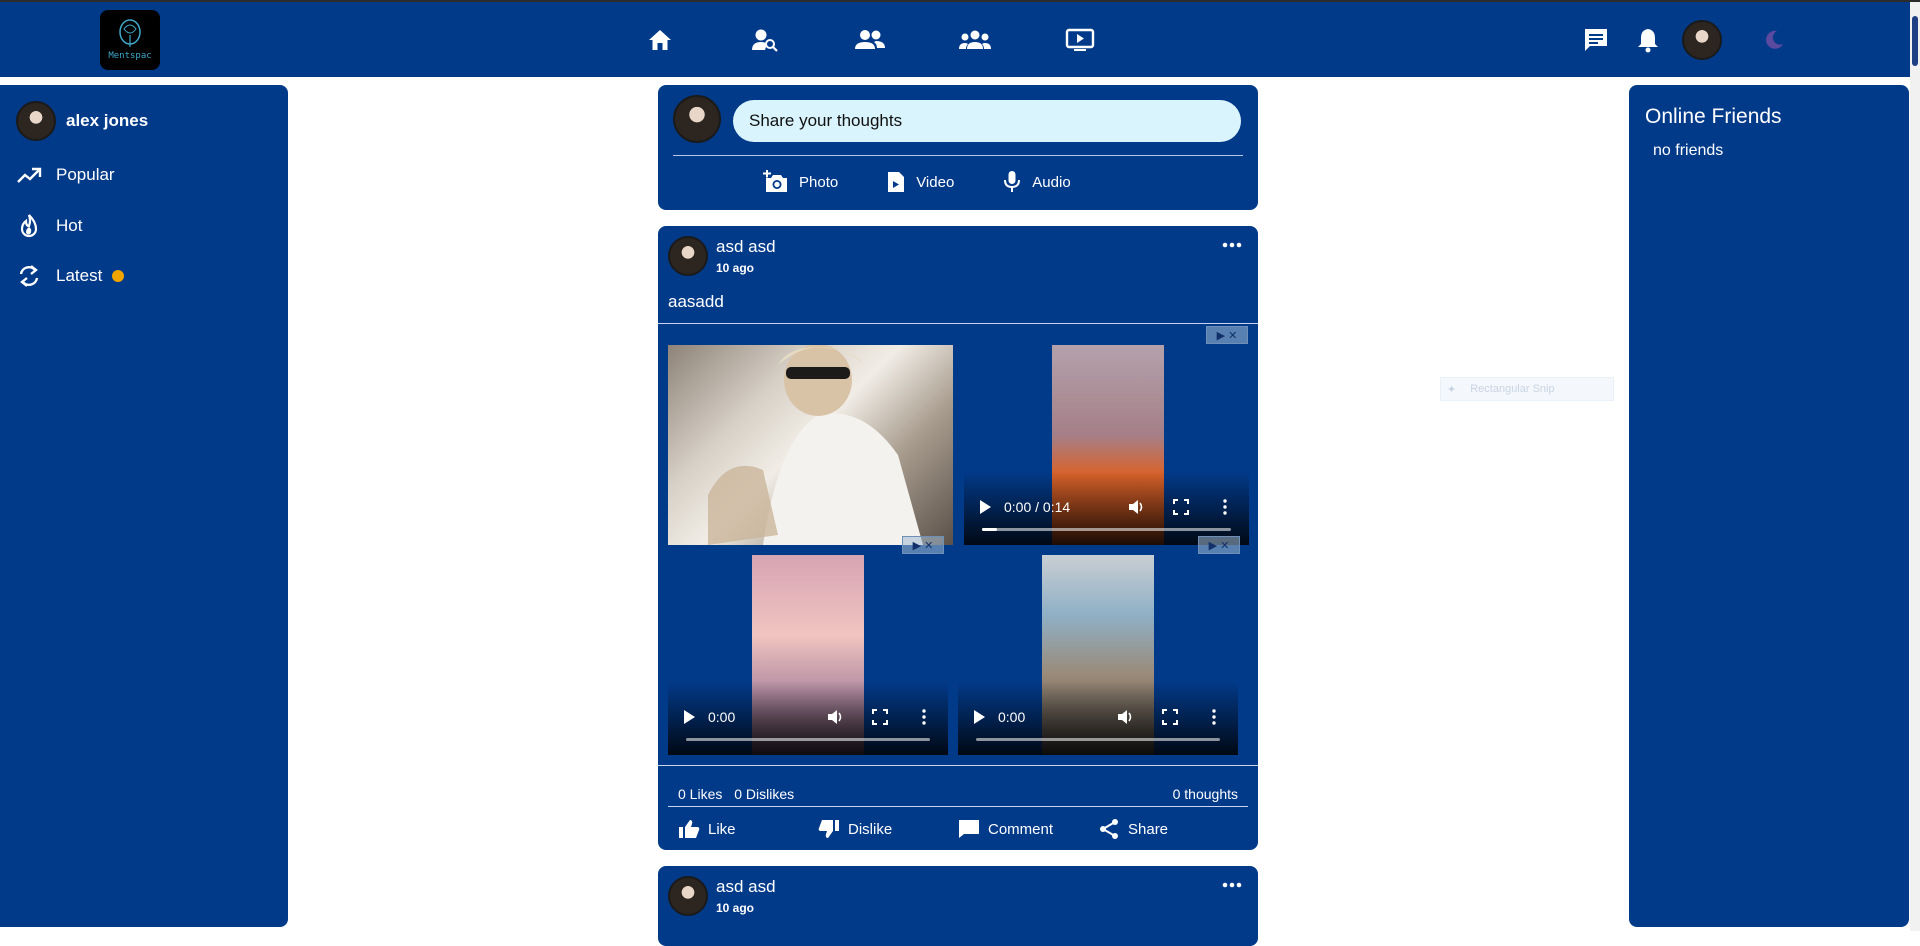  What do you see at coordinates (69, 225) in the screenshot?
I see `sidebar-item-label: Hot` at bounding box center [69, 225].